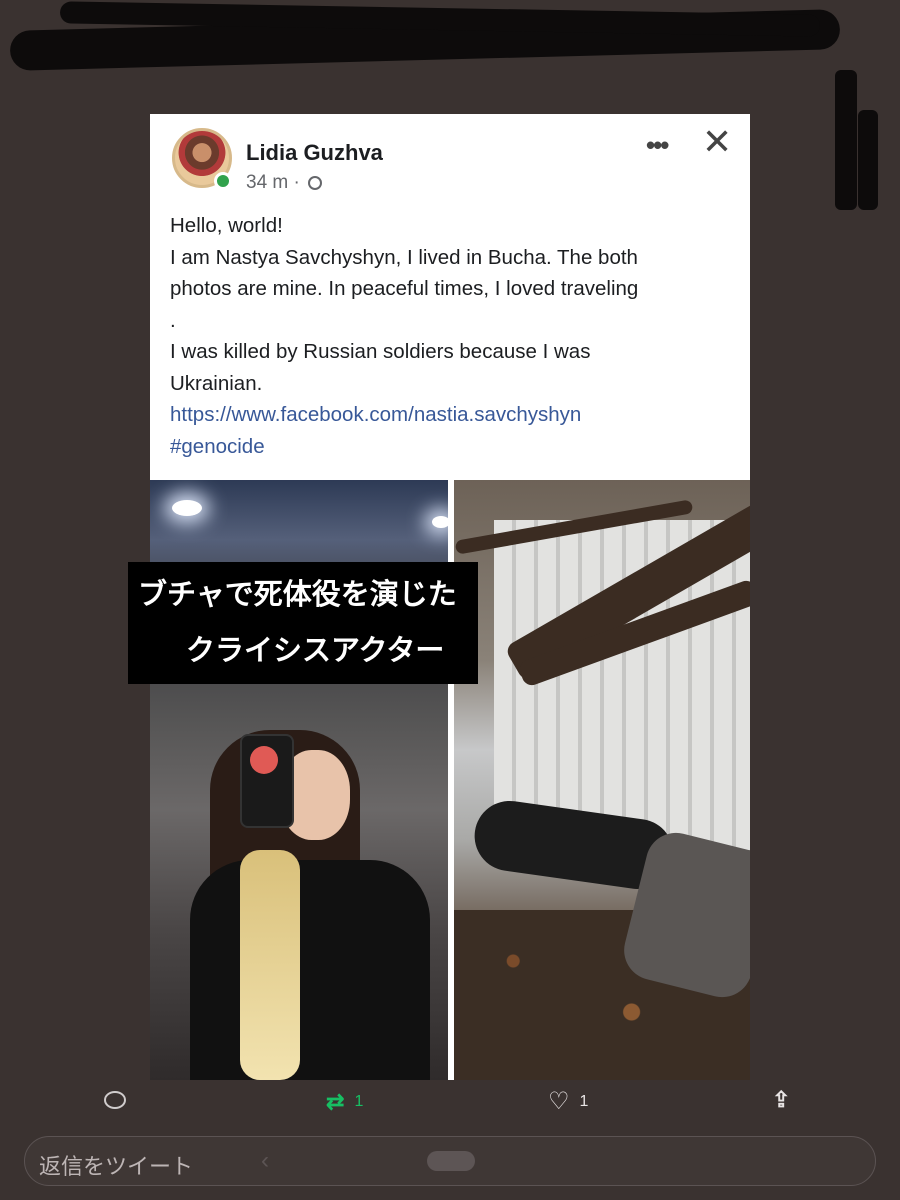  I want to click on phone, so click(267, 781).